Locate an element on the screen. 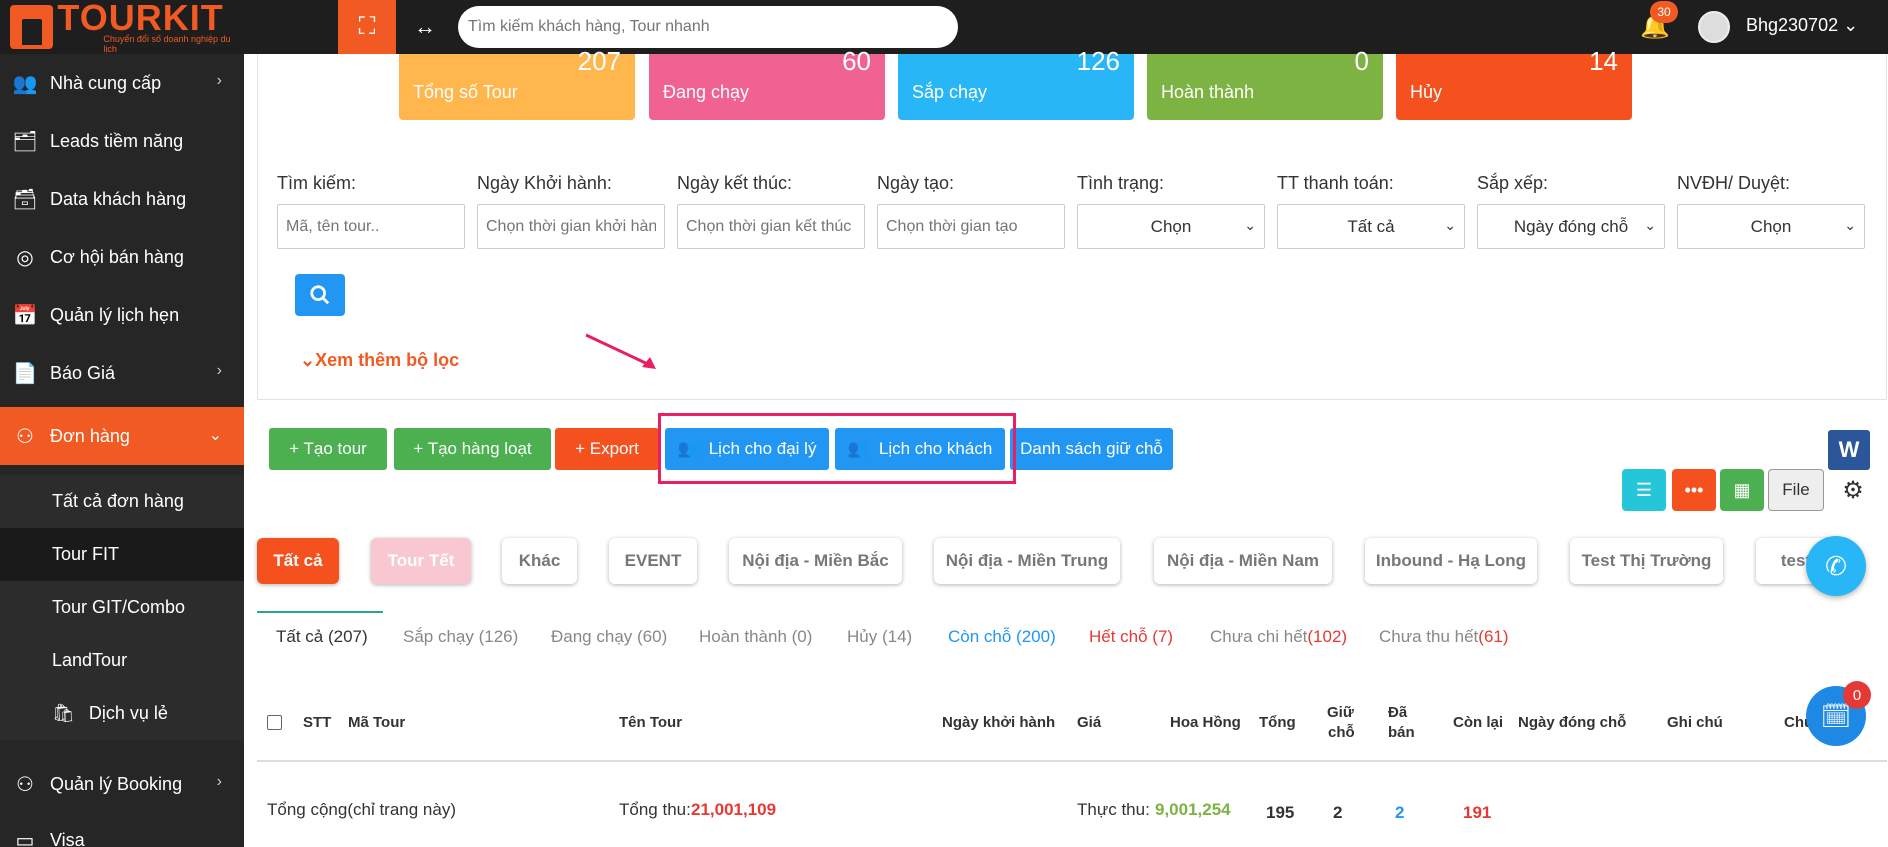 Image resolution: width=1888 pixels, height=847 pixels. status-tab-count: (102) is located at coordinates (1327, 636).